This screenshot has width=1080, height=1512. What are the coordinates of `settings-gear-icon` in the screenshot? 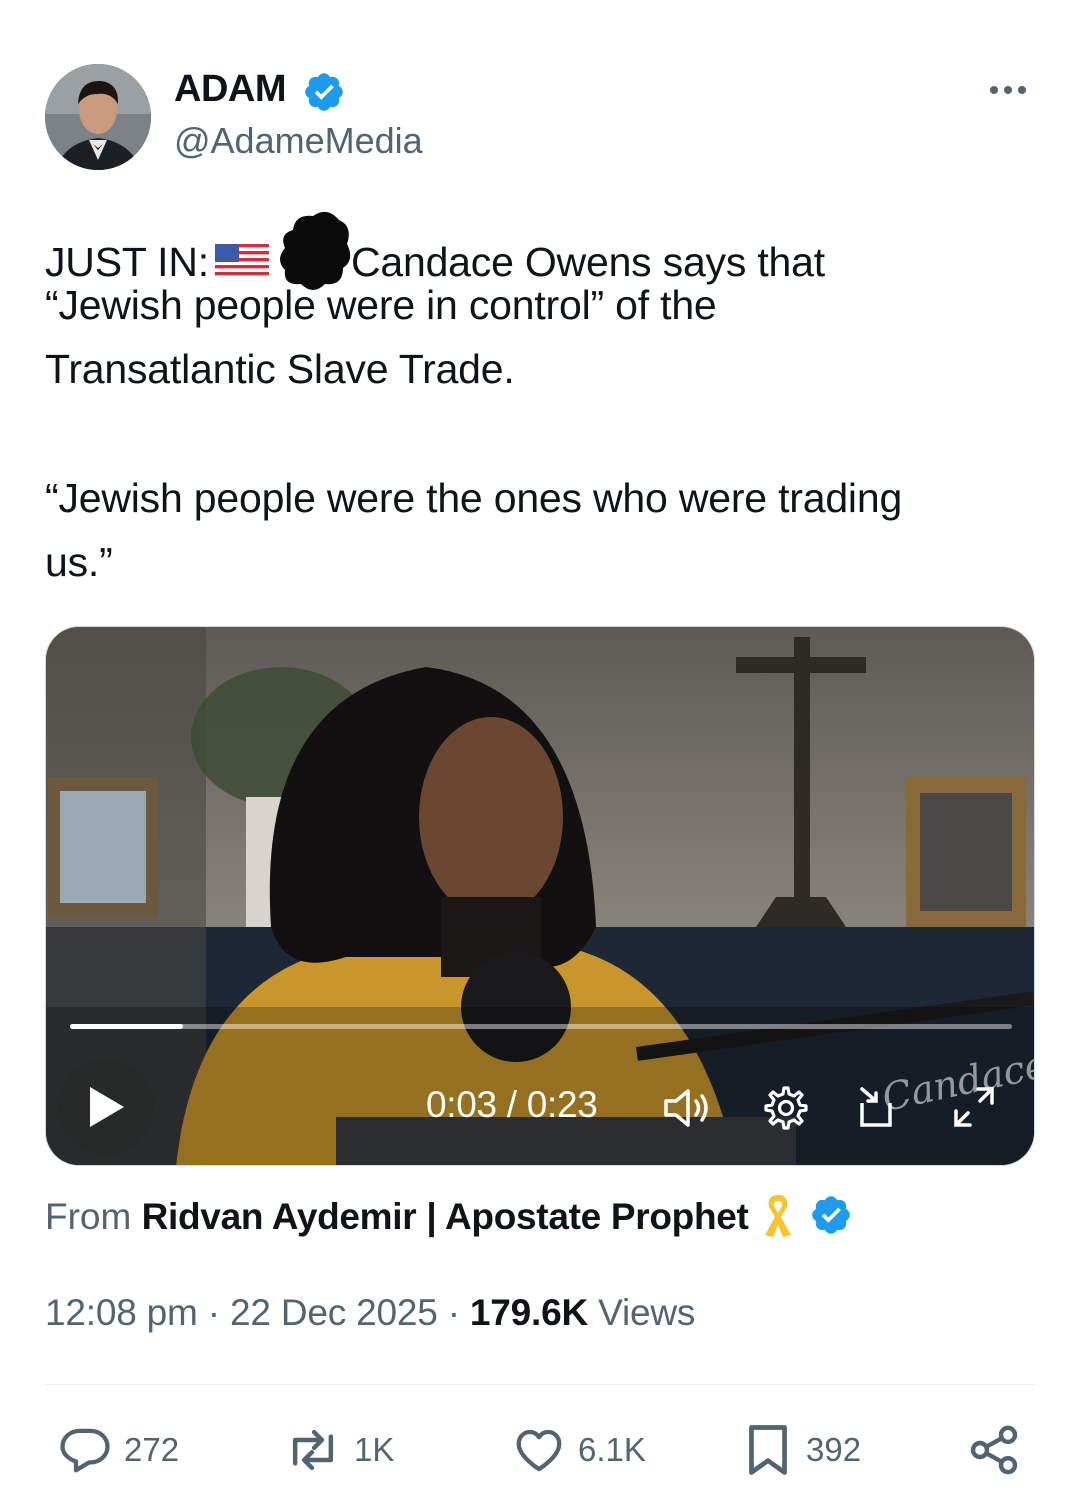 It's located at (786, 1108).